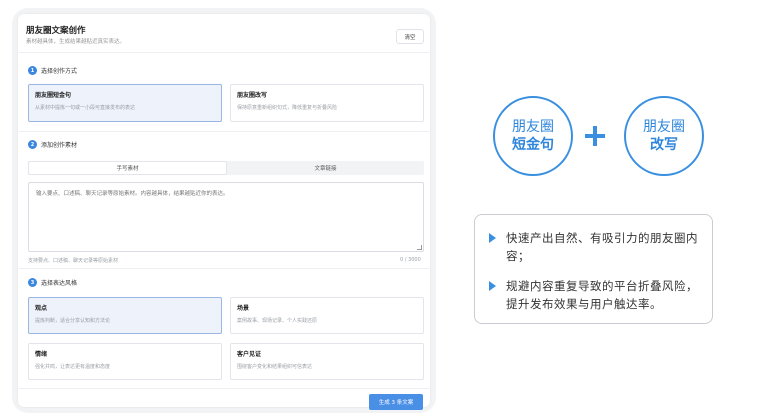 The image size is (772, 419). What do you see at coordinates (32, 144) in the screenshot?
I see `step-2-number: 2` at bounding box center [32, 144].